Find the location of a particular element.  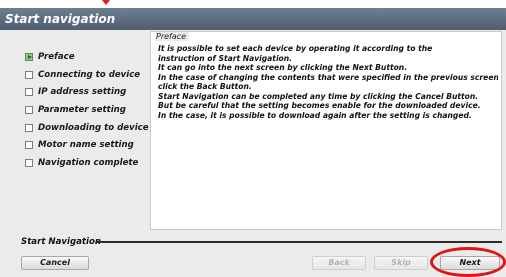

skip-button: Skip is located at coordinates (401, 263).